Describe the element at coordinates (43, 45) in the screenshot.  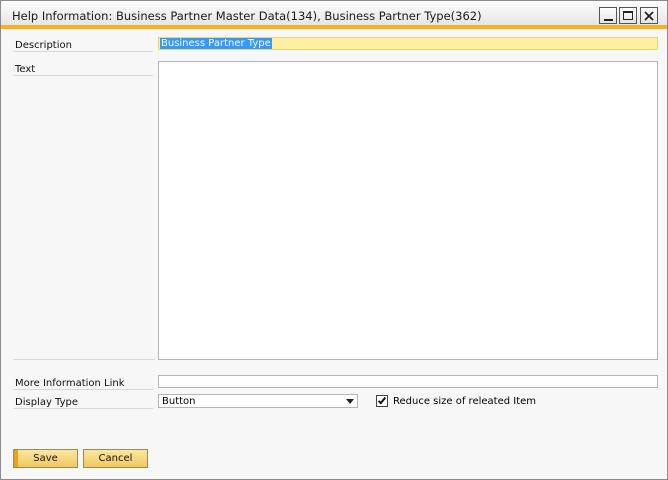
I see `description-label: Description` at that location.